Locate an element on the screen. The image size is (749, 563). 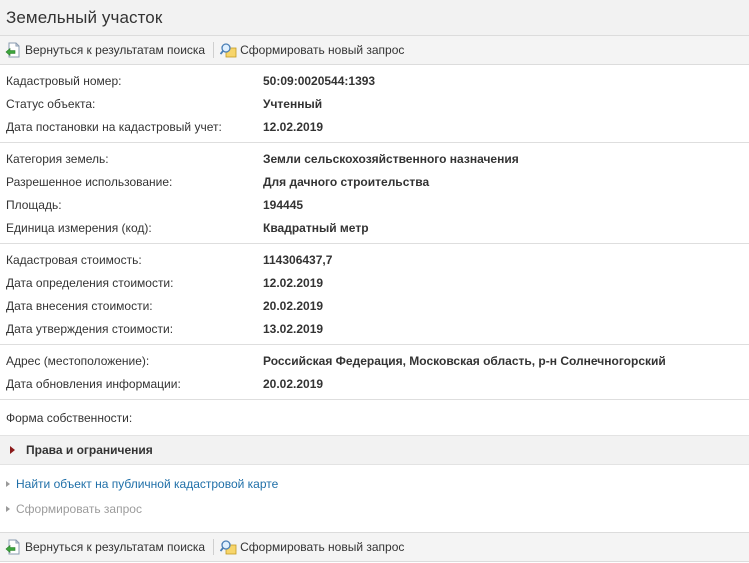
field-row-valuation-date: Дата определения стоимости: 12.02.2019 is located at coordinates (374, 282).